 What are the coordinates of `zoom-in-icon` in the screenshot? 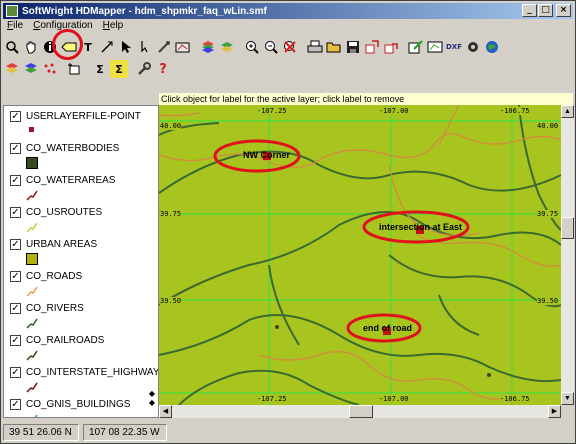 It's located at (252, 47).